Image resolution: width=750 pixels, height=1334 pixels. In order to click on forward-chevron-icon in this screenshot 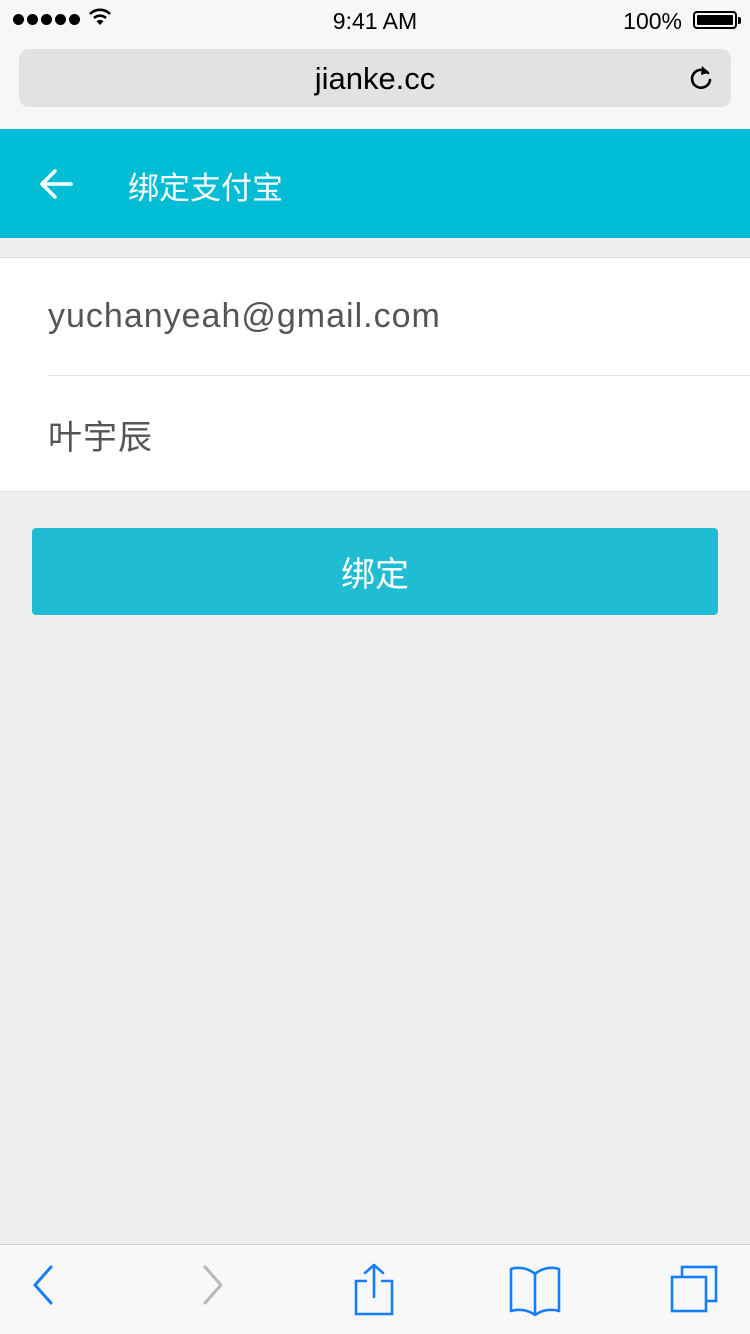, I will do `click(213, 1285)`.